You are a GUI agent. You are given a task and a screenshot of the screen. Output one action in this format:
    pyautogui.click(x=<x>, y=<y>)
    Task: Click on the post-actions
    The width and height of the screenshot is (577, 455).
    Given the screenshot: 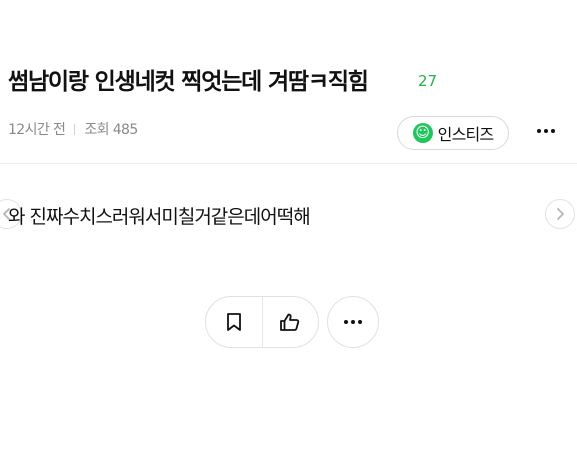 What is the action you would take?
    pyautogui.click(x=262, y=322)
    